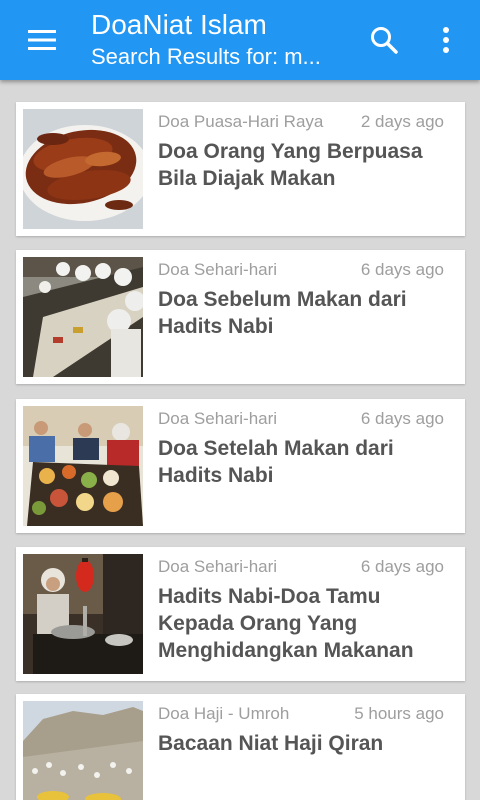 This screenshot has width=480, height=800. What do you see at coordinates (399, 713) in the screenshot?
I see `post-time: 5 hours ago` at bounding box center [399, 713].